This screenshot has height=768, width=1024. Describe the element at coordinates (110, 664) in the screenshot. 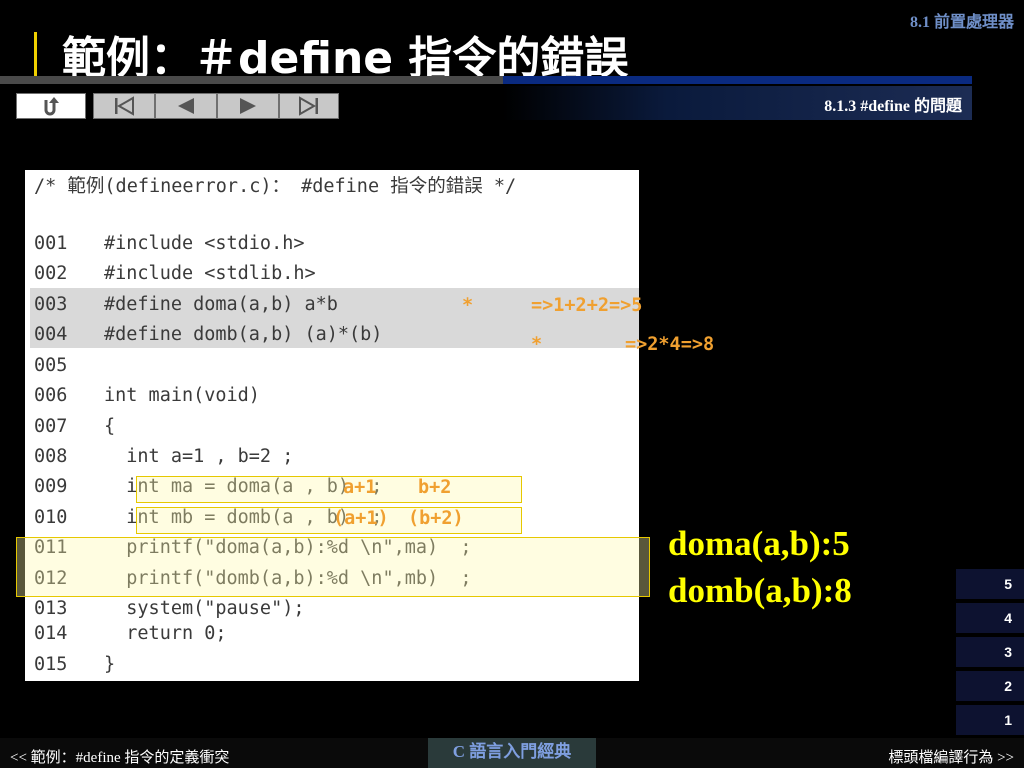

I see `code-text: }` at that location.